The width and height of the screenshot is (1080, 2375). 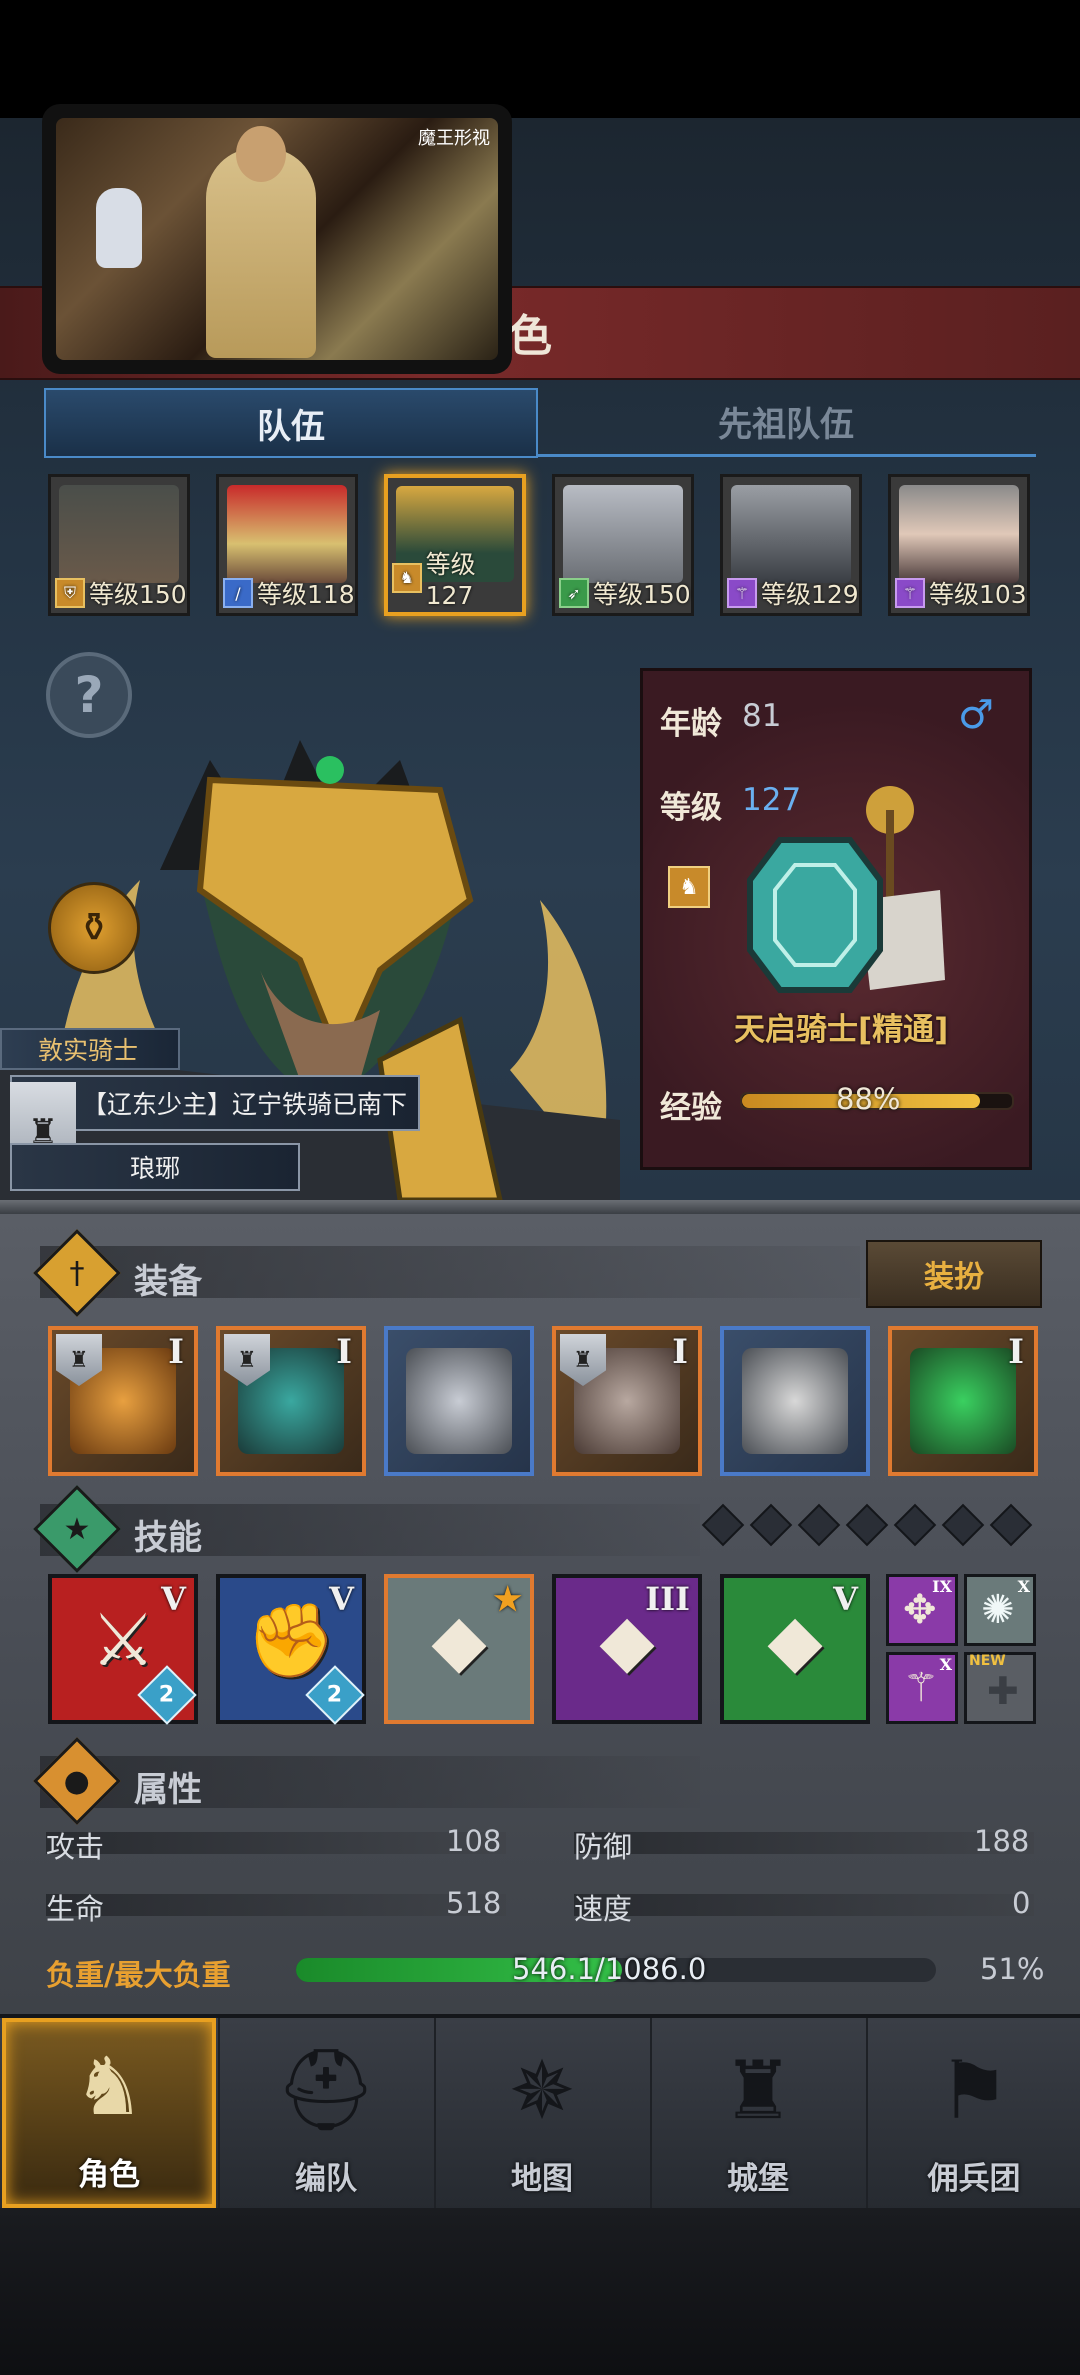 What do you see at coordinates (804, 1843) in the screenshot?
I see `defense-bar` at bounding box center [804, 1843].